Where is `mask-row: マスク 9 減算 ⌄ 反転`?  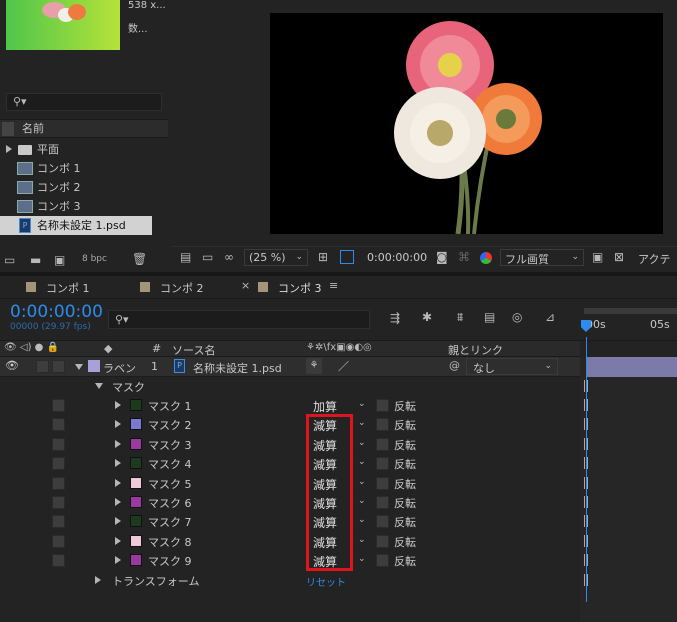
mask-row: マスク 9 減算 ⌄ 反転 is located at coordinates (290, 560).